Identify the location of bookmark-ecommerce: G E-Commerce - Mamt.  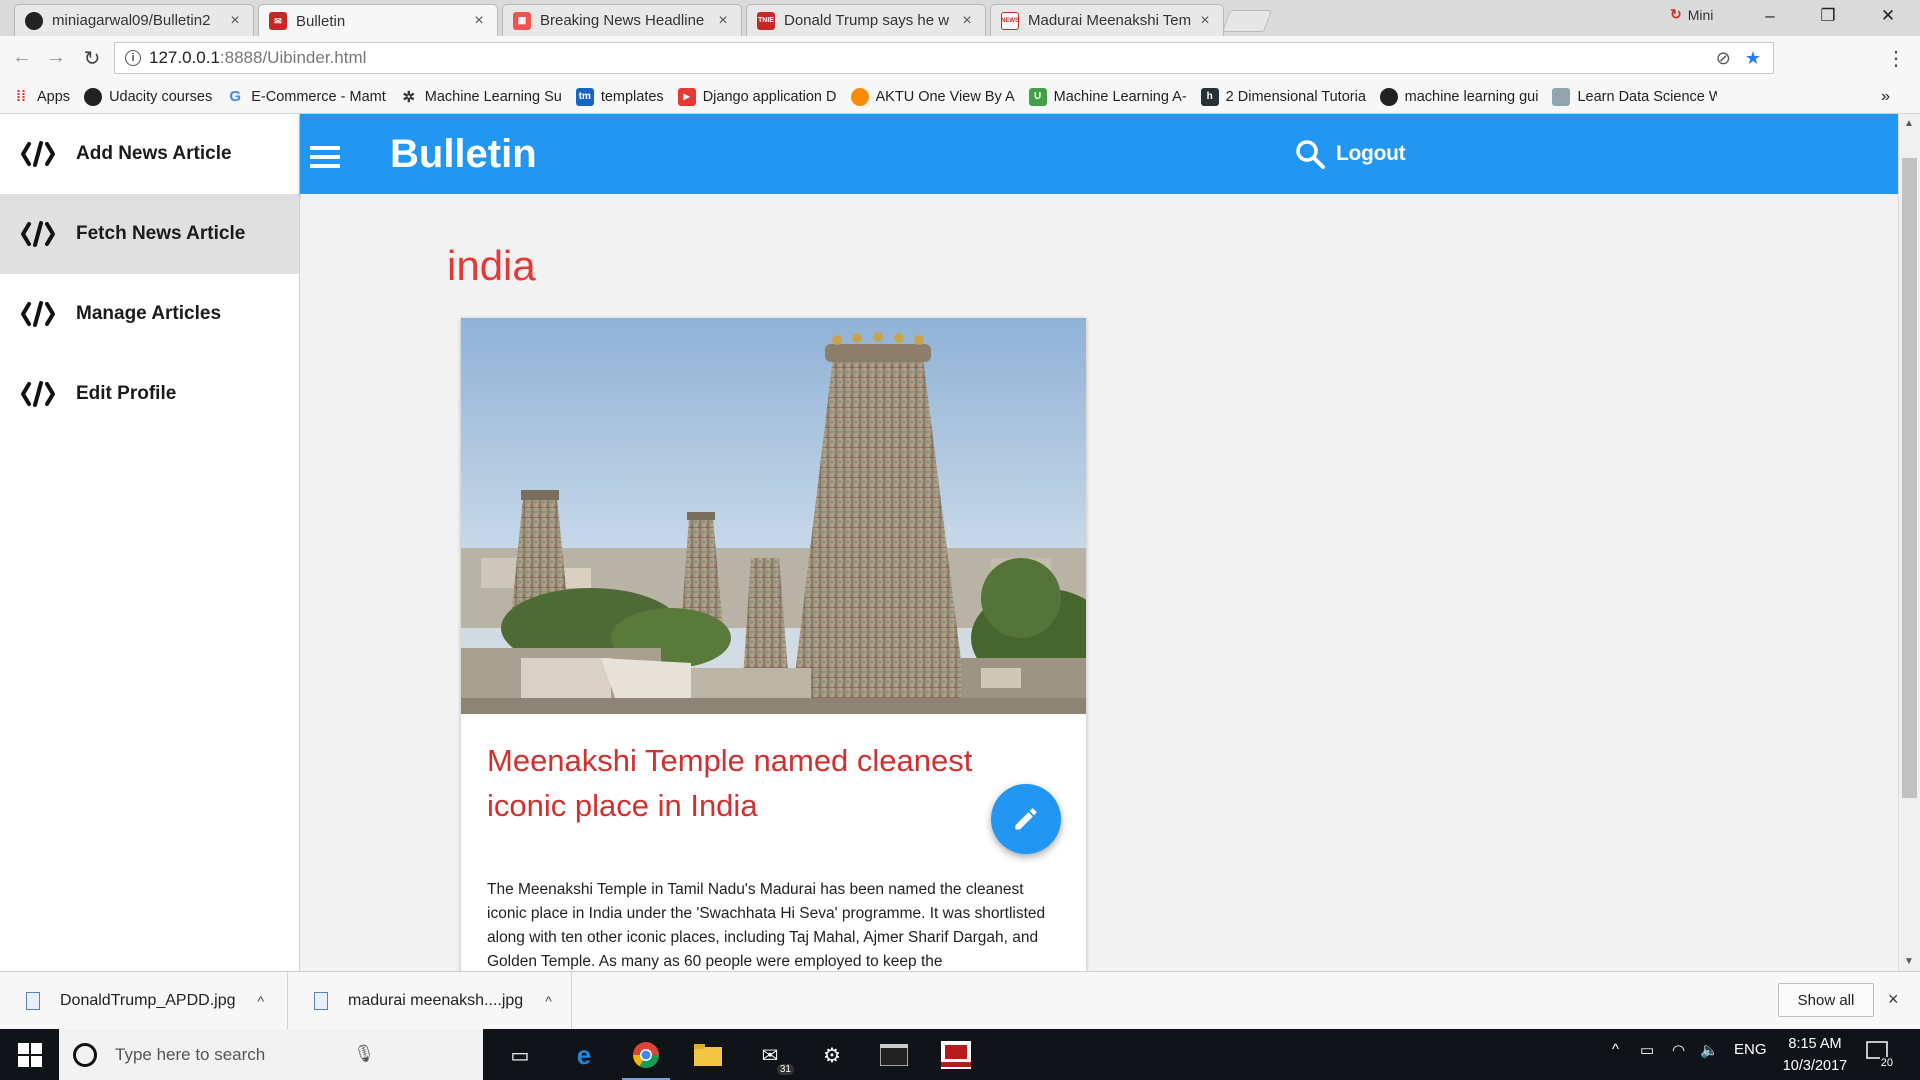
(306, 97).